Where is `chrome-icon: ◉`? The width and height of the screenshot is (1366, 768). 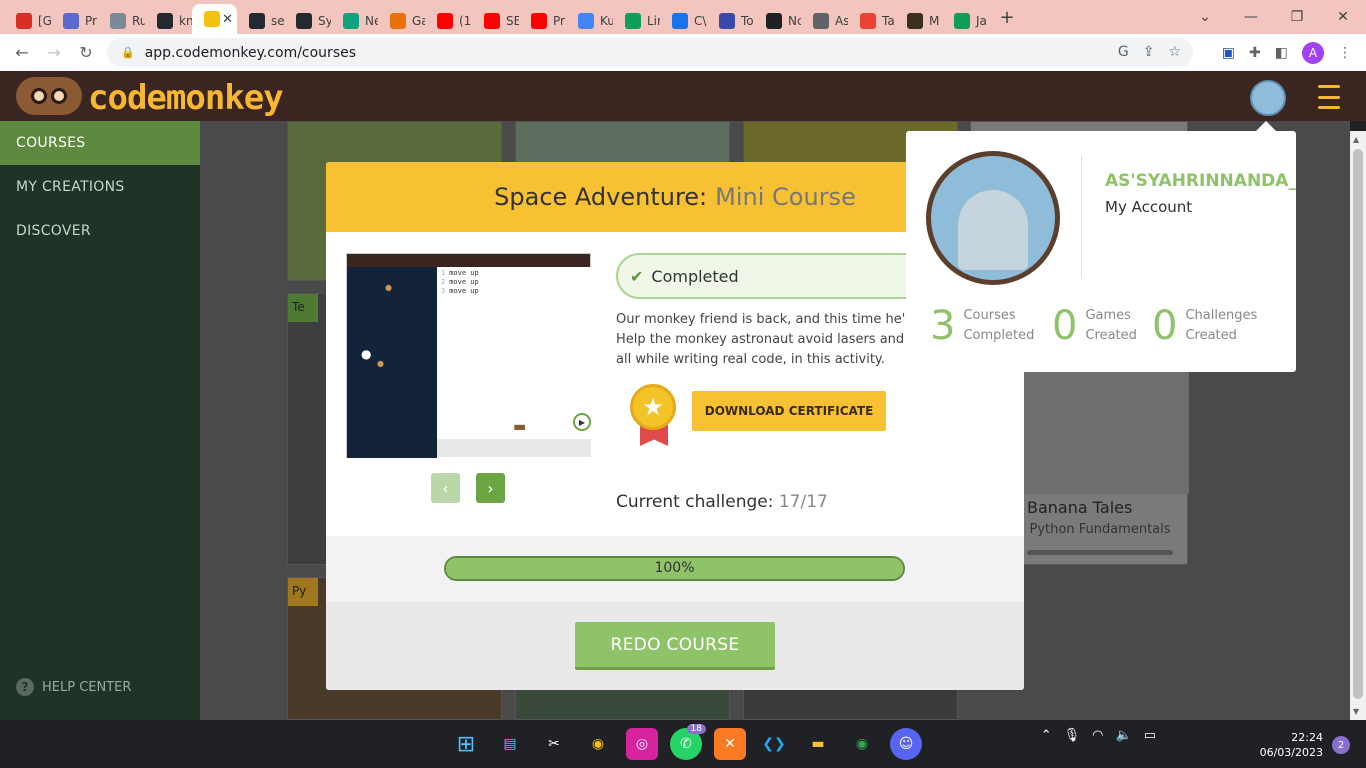
chrome-icon: ◉ is located at coordinates (598, 744).